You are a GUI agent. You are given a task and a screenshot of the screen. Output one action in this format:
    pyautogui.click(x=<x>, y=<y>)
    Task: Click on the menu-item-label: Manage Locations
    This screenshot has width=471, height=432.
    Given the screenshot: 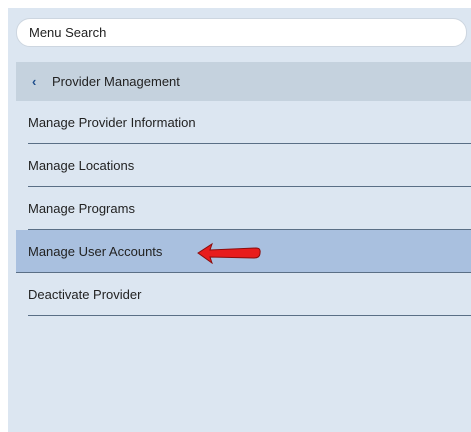 What is the action you would take?
    pyautogui.click(x=81, y=165)
    